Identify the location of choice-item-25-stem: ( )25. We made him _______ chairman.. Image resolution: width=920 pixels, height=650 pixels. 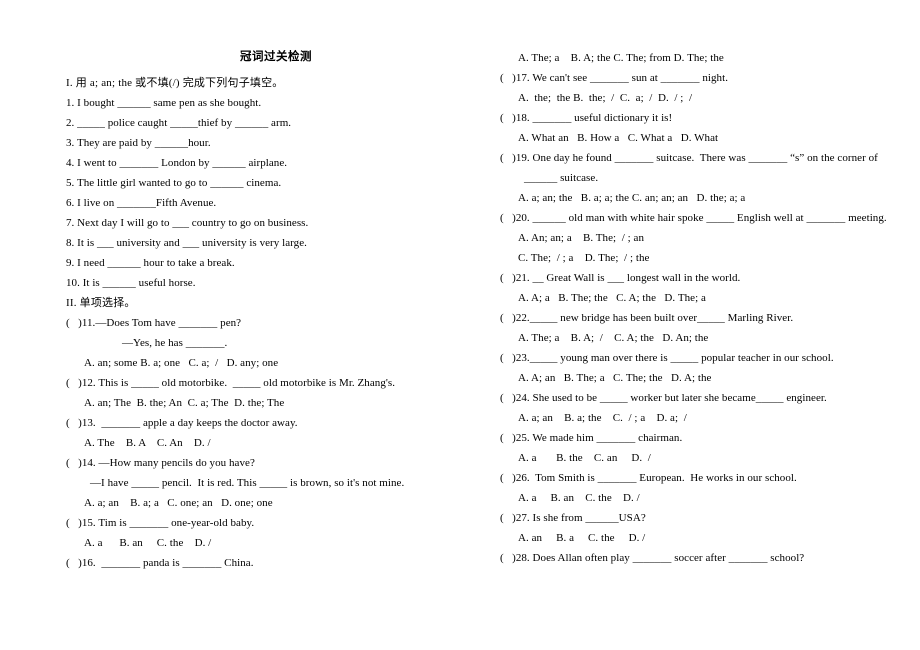
(591, 438).